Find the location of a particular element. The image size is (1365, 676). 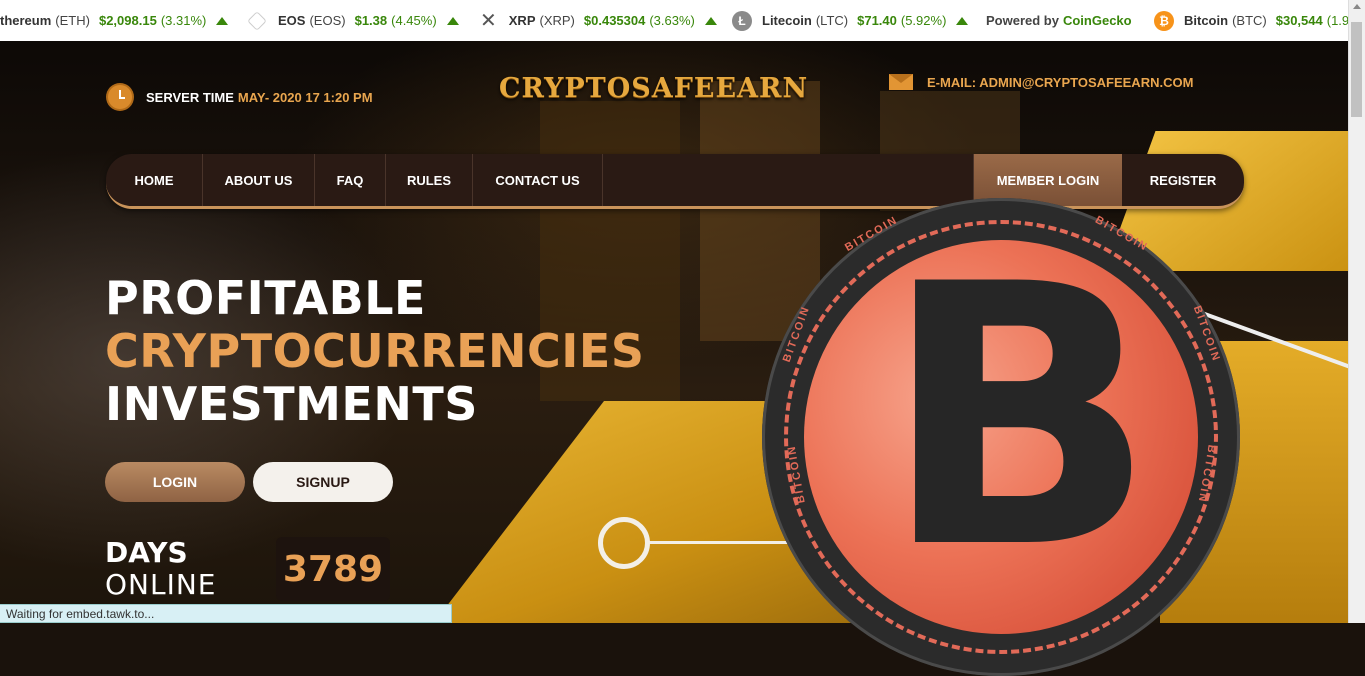

server-time: SERVER TIME MAY- 2020 17 1:20 PM is located at coordinates (240, 97).